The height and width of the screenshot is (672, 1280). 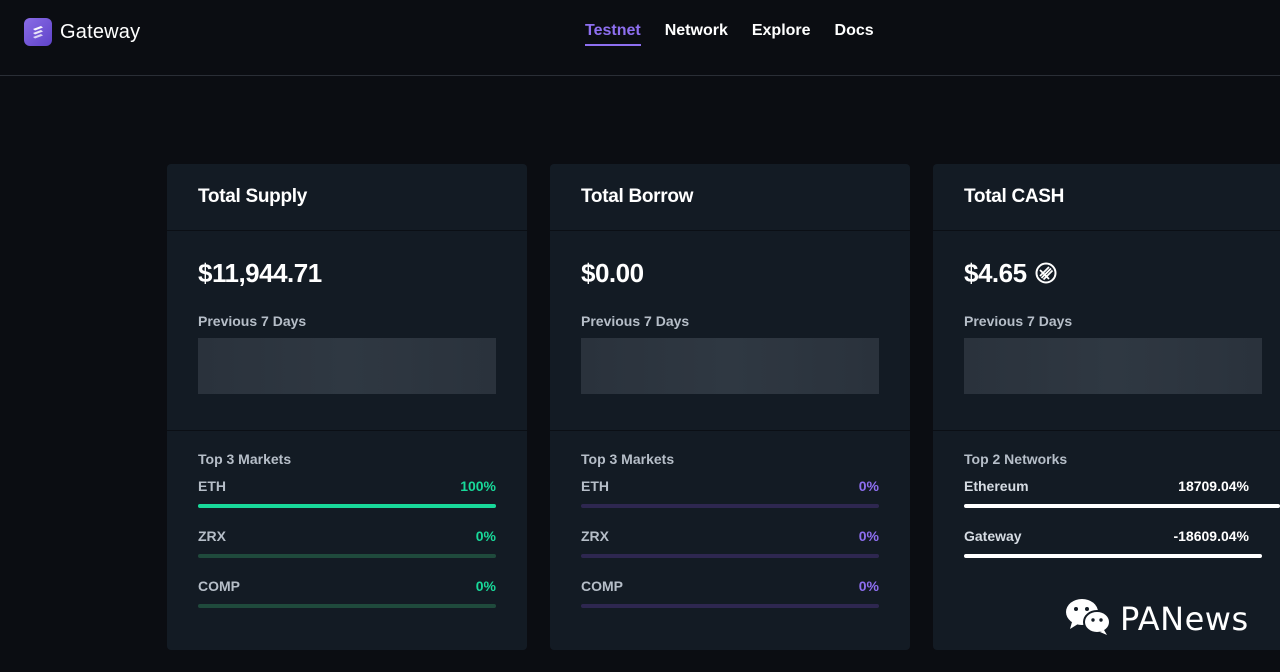 What do you see at coordinates (730, 519) in the screenshot?
I see `top-markets-list: Top 3 Markets ETH 0% ZRX 0% COMP 0%` at bounding box center [730, 519].